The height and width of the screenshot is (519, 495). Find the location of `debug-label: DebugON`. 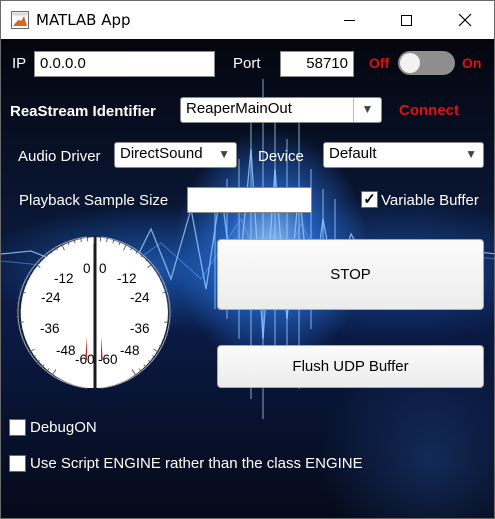

debug-label: DebugON is located at coordinates (63, 427).